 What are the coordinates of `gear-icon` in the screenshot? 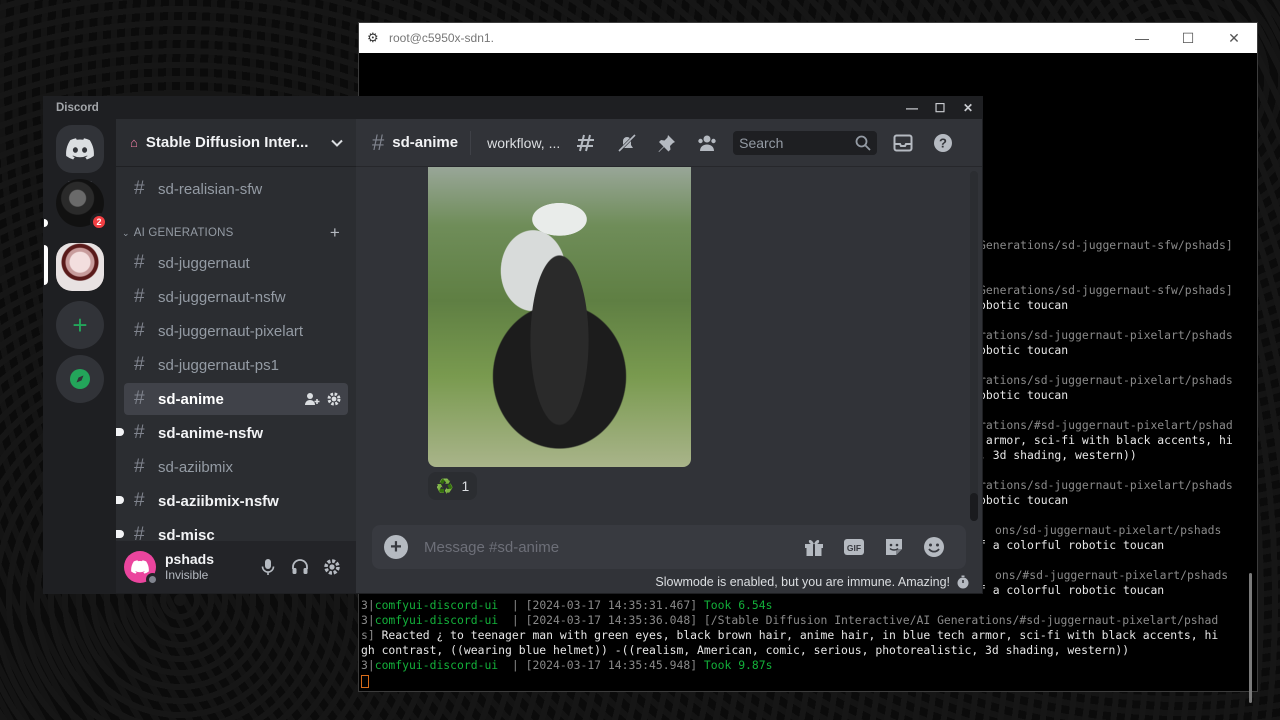 It's located at (334, 399).